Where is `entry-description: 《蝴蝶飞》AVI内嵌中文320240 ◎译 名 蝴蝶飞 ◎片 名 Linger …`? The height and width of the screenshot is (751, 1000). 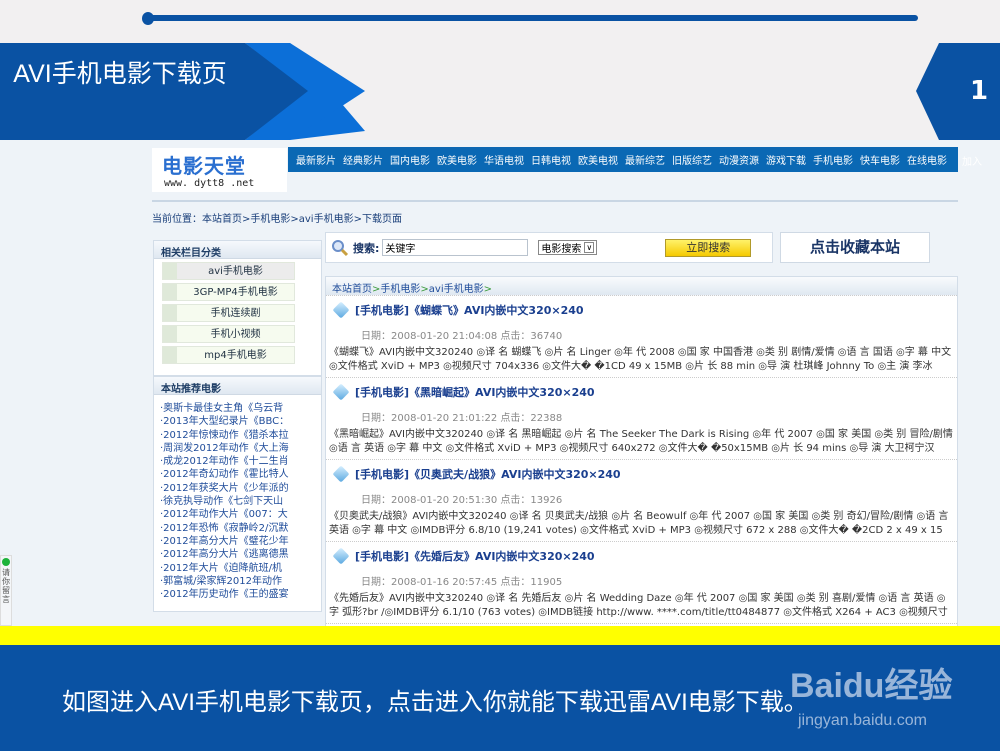 entry-description: 《蝴蝶飞》AVI内嵌中文320240 ◎译 名 蝴蝶飞 ◎片 名 Linger … is located at coordinates (640, 359).